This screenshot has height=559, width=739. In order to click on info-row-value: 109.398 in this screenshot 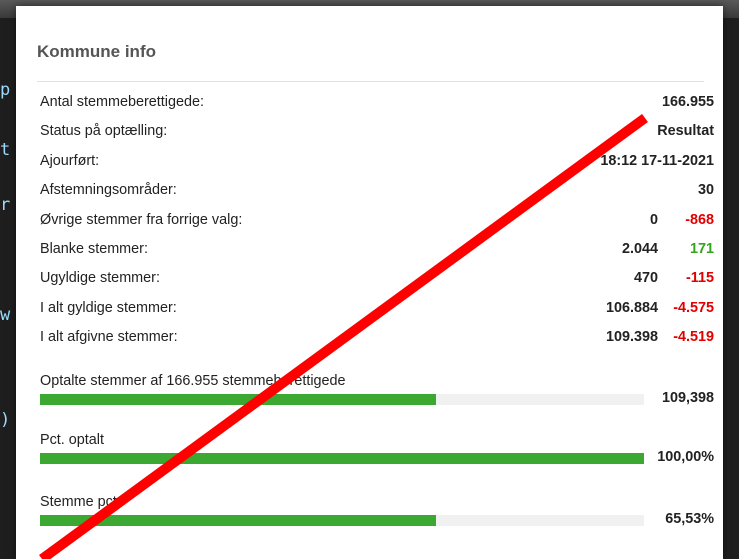, I will do `click(631, 337)`.